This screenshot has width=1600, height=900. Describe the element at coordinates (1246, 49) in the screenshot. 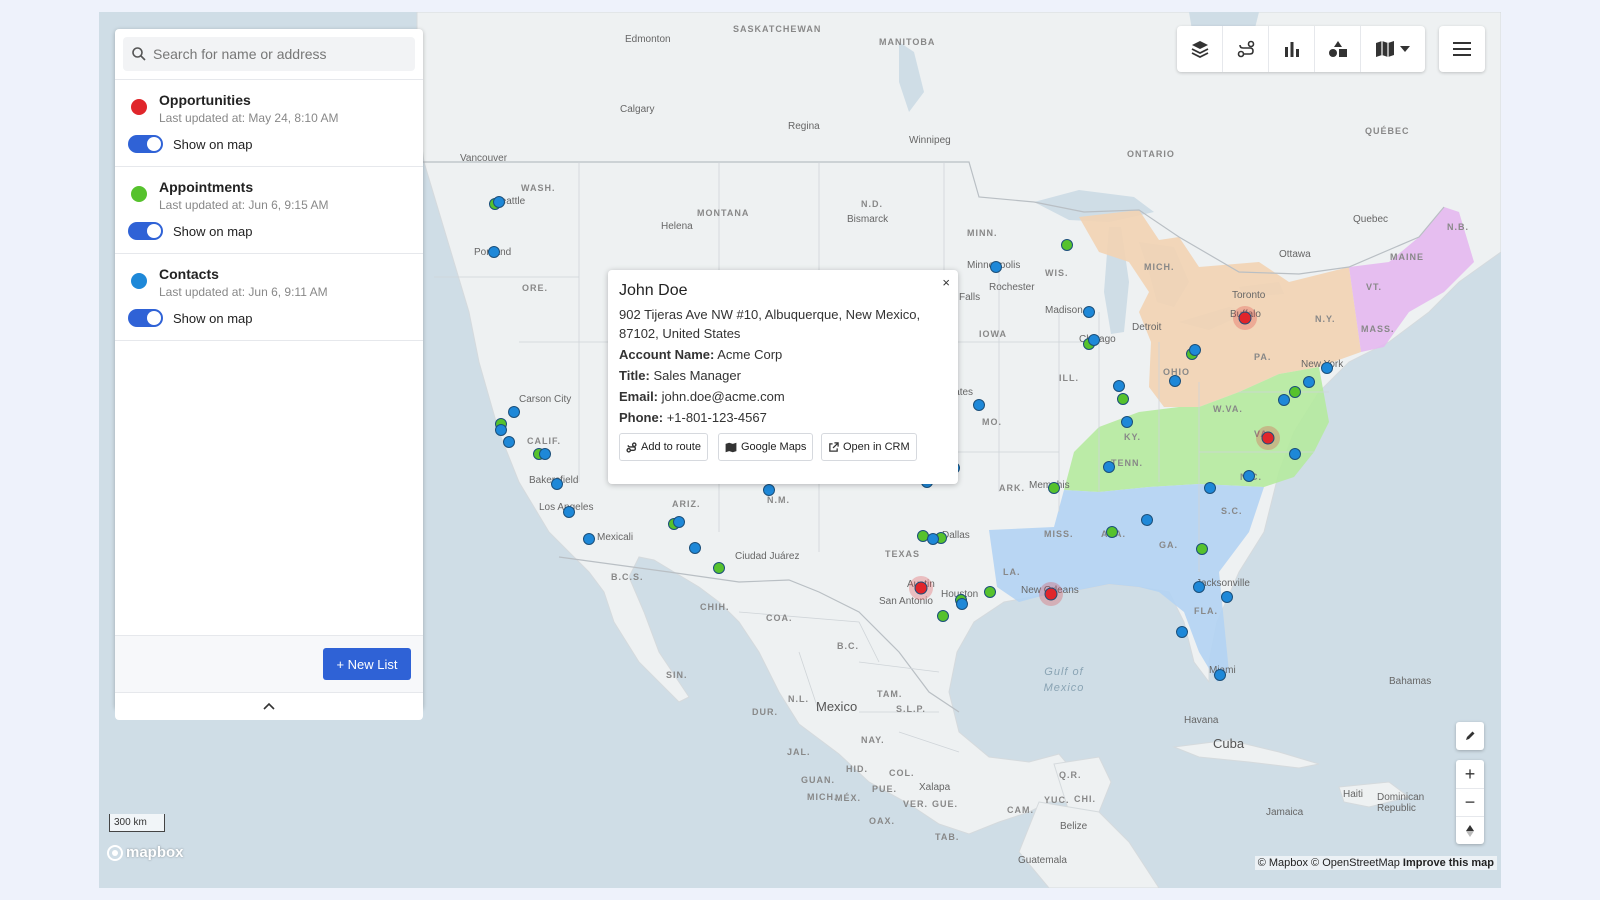

I see `route-button` at that location.